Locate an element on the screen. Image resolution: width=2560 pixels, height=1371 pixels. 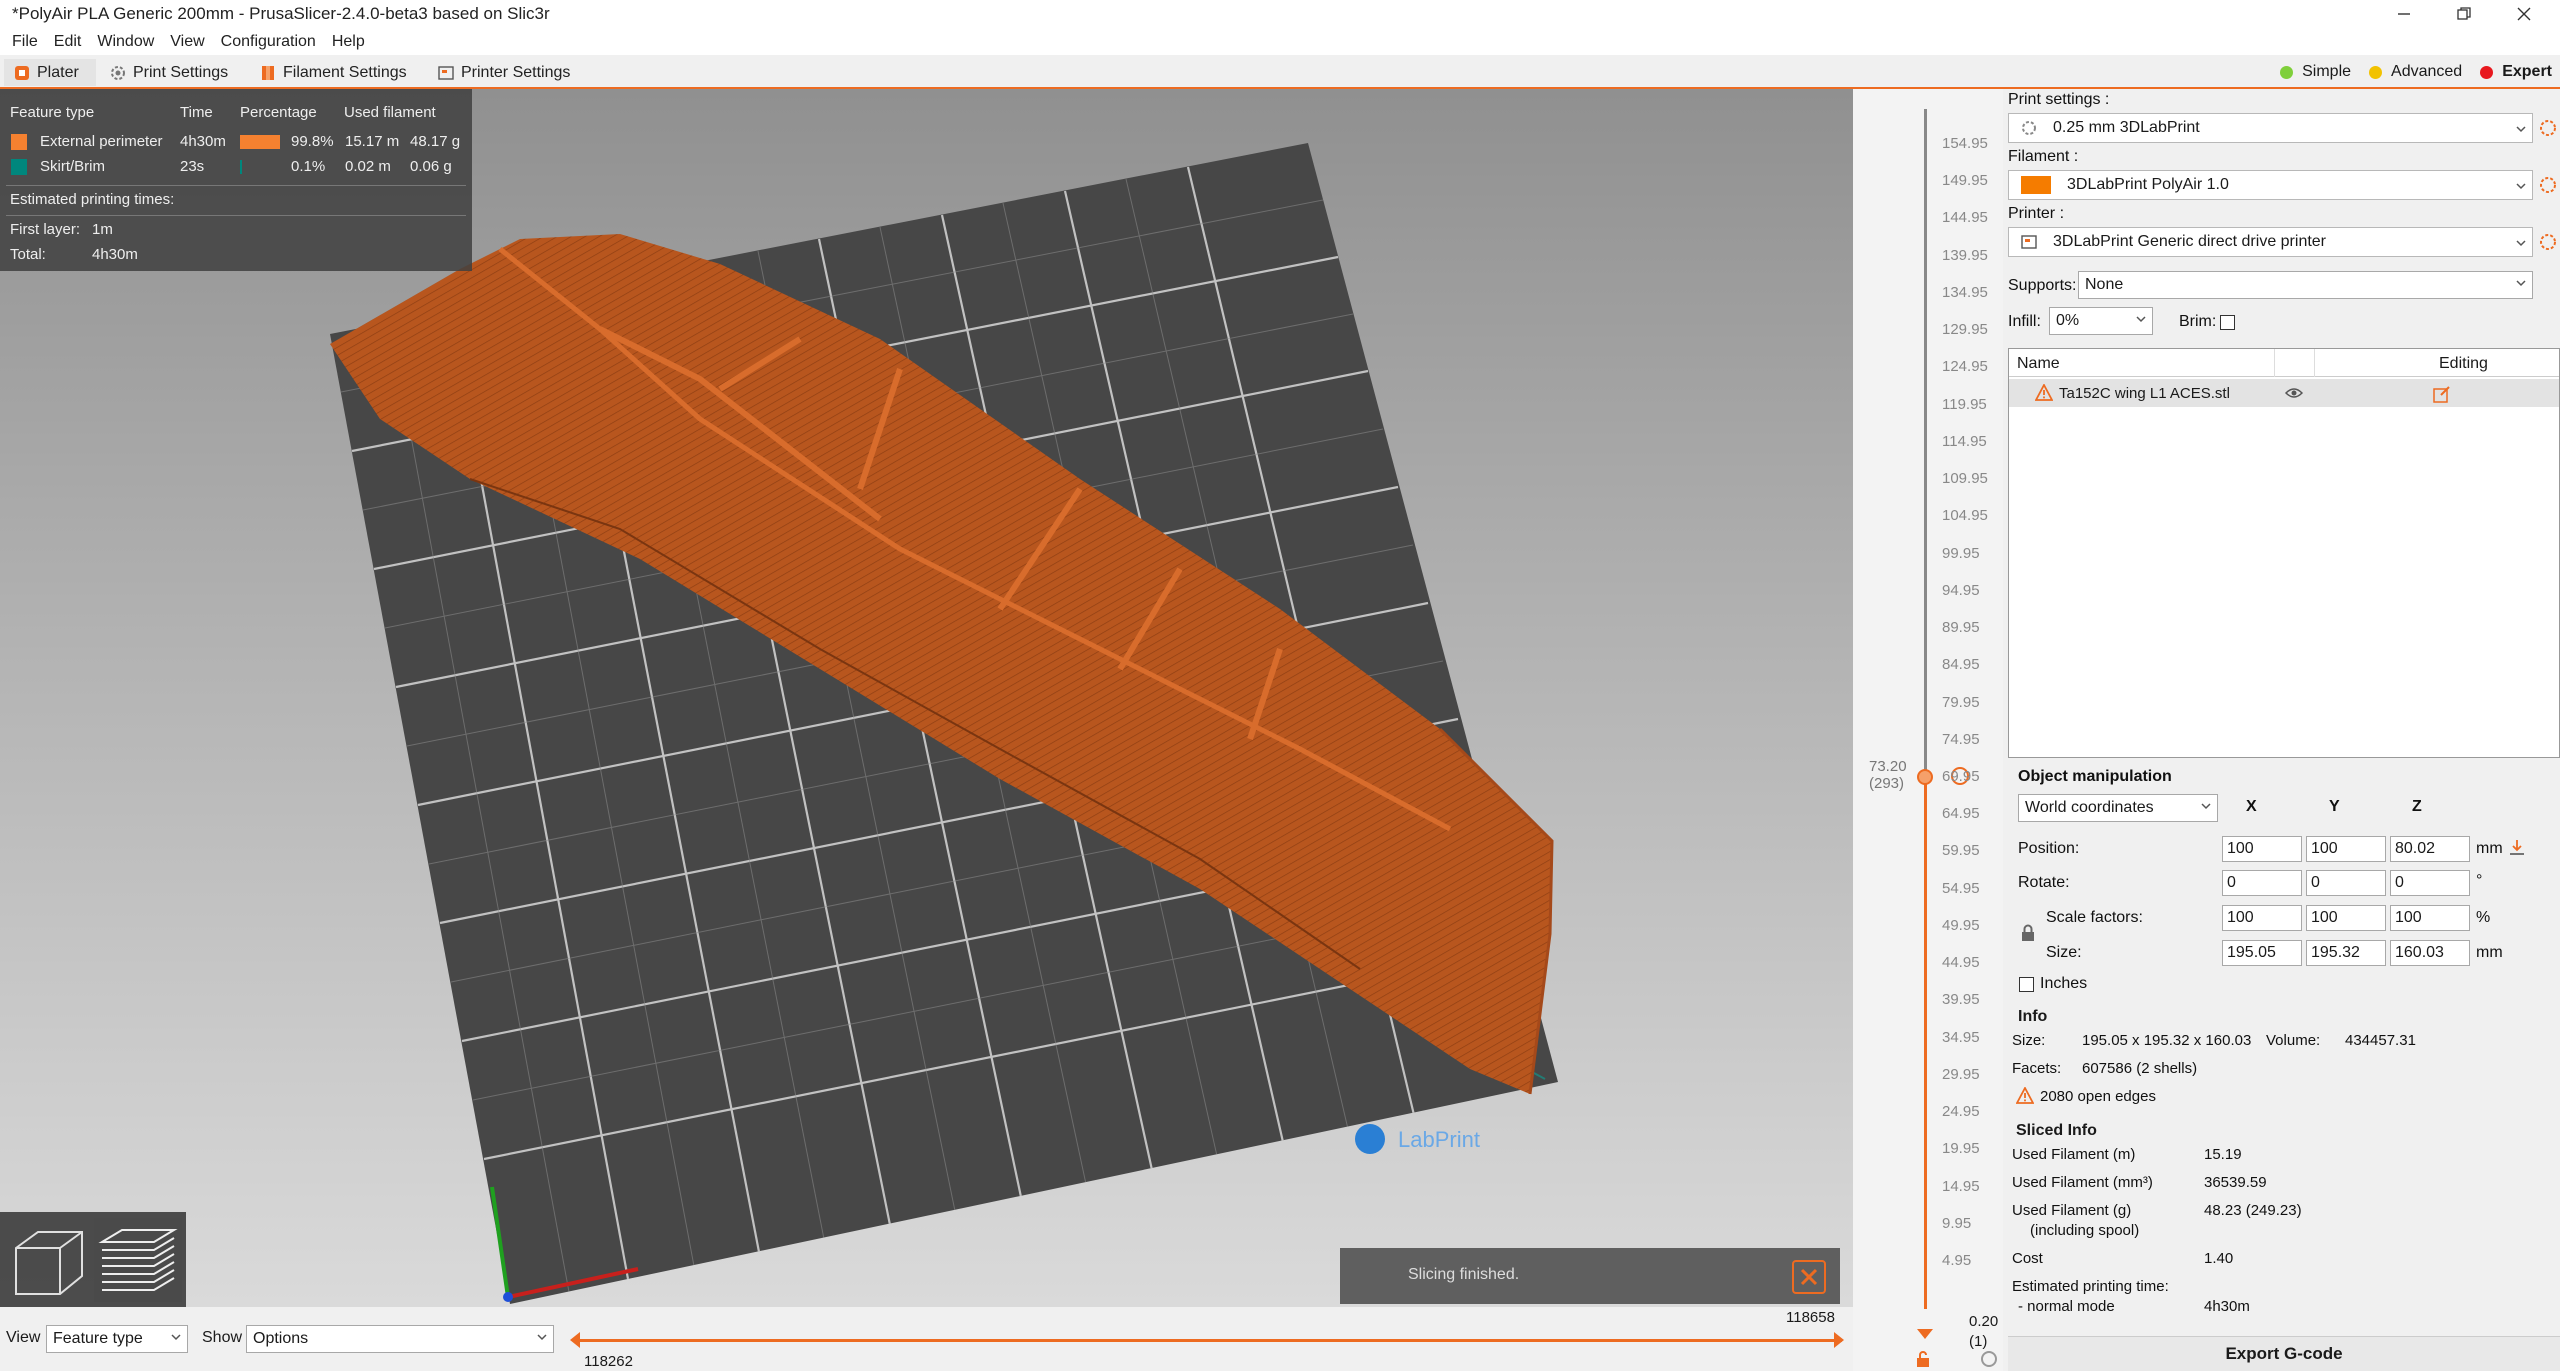
gear-icon is located at coordinates (118, 73).